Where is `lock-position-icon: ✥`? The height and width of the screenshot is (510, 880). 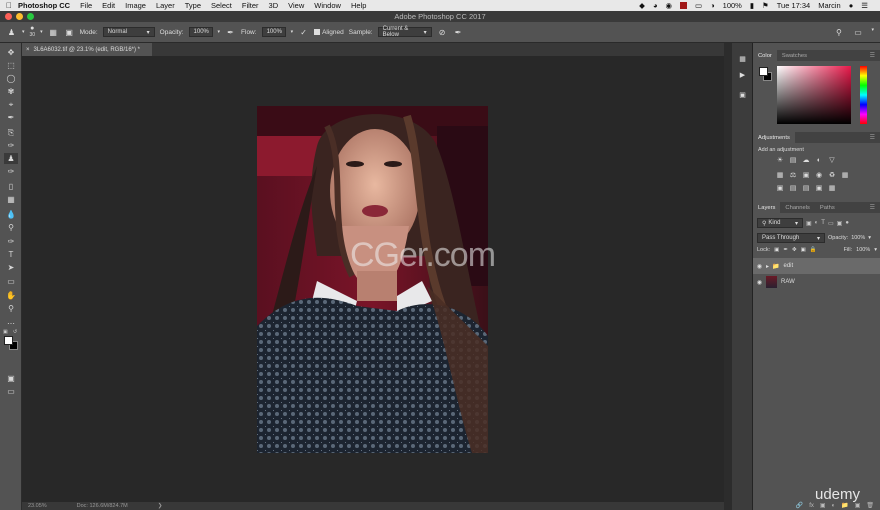
lock-position-icon: ✥ is located at coordinates (794, 250).